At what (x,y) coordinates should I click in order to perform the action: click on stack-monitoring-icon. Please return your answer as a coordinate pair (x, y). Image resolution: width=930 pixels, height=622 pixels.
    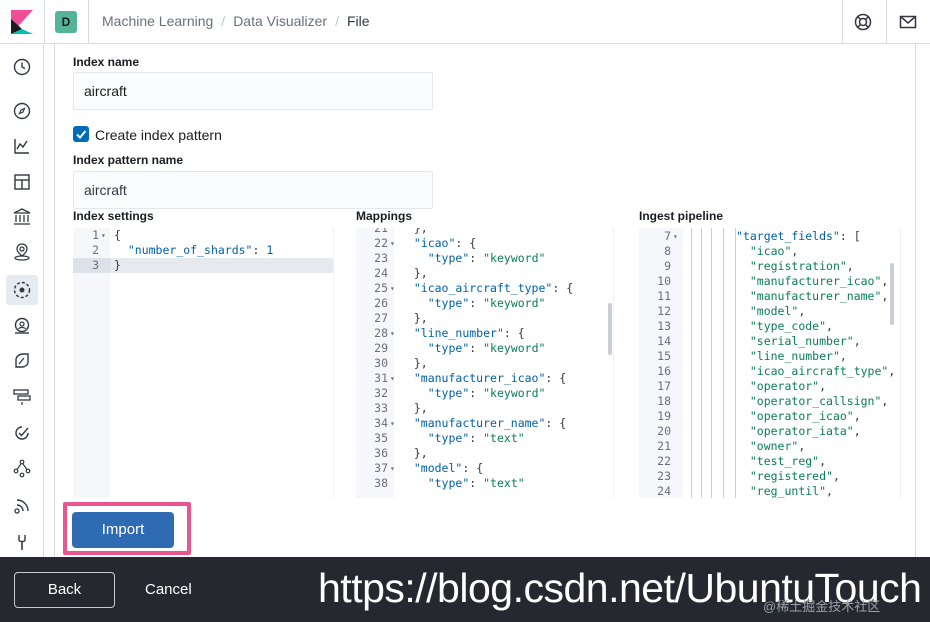
    Looking at the image, I should click on (22, 506).